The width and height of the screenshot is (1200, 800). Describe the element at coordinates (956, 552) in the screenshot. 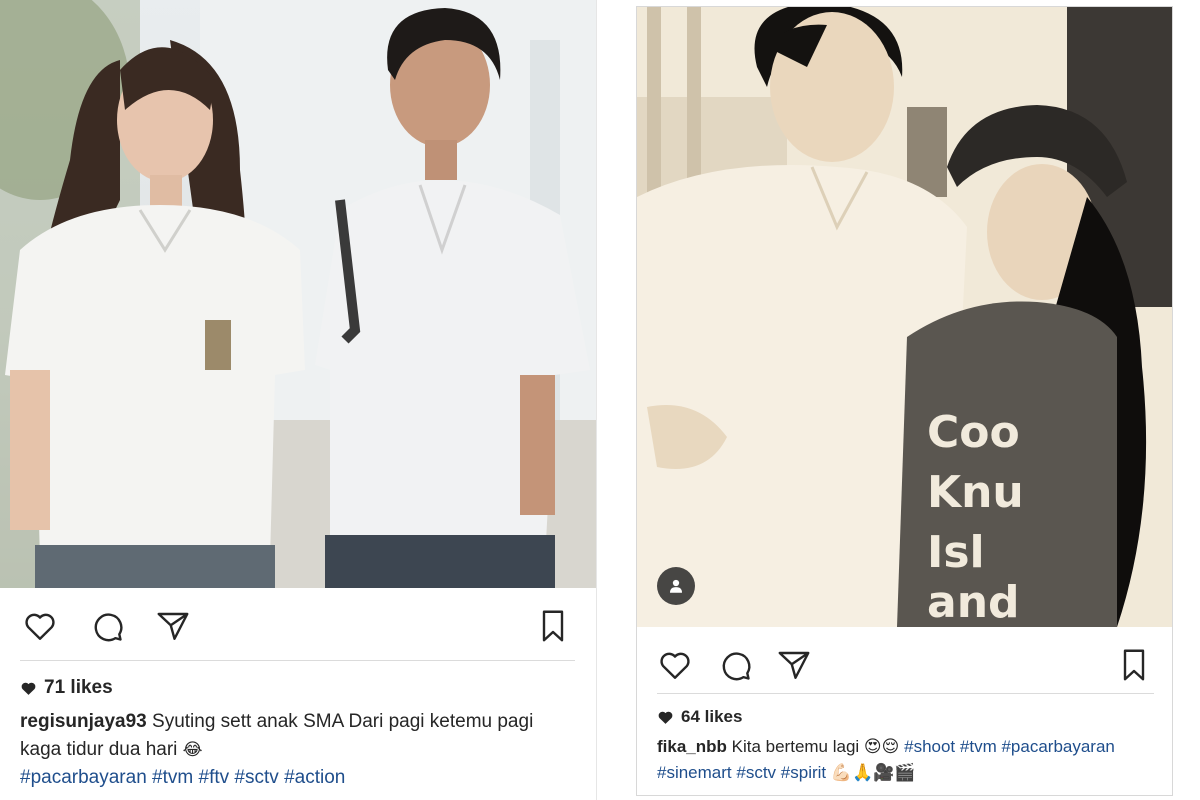

I see `svg-text: Isl` at that location.